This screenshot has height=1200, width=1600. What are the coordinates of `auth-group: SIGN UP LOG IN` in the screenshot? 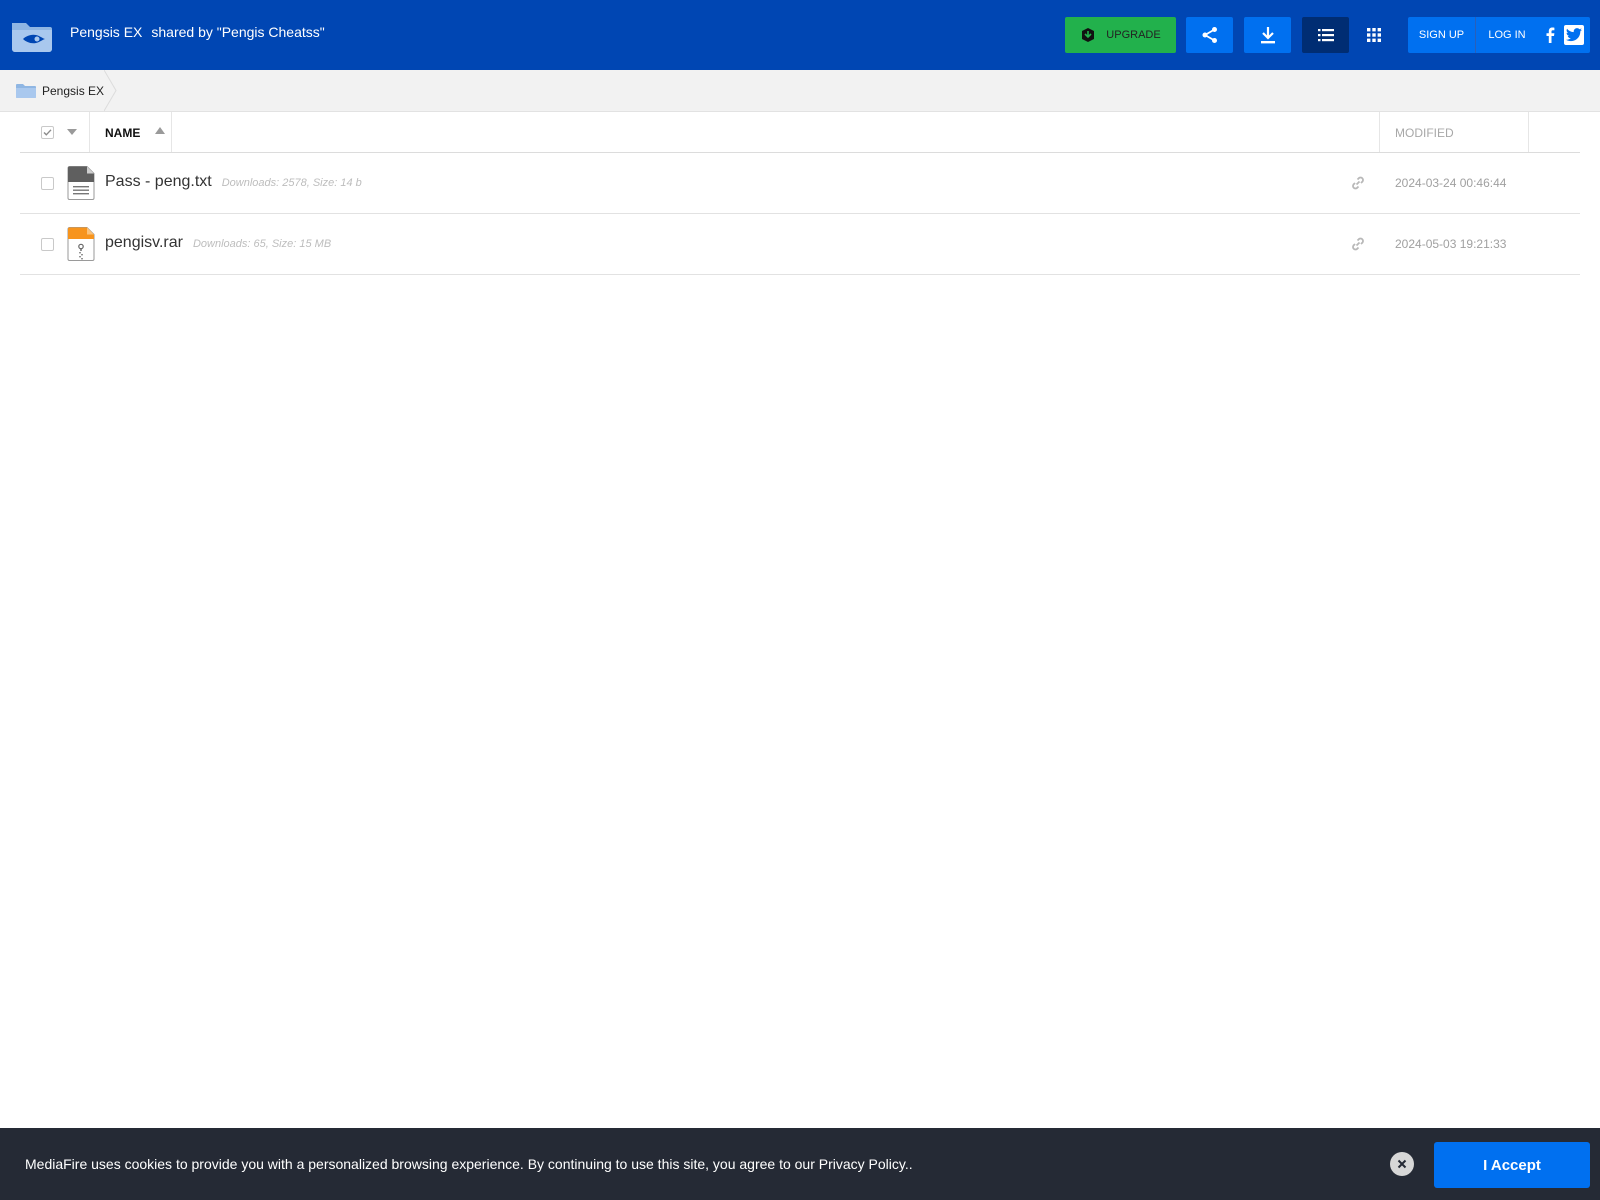 It's located at (1499, 35).